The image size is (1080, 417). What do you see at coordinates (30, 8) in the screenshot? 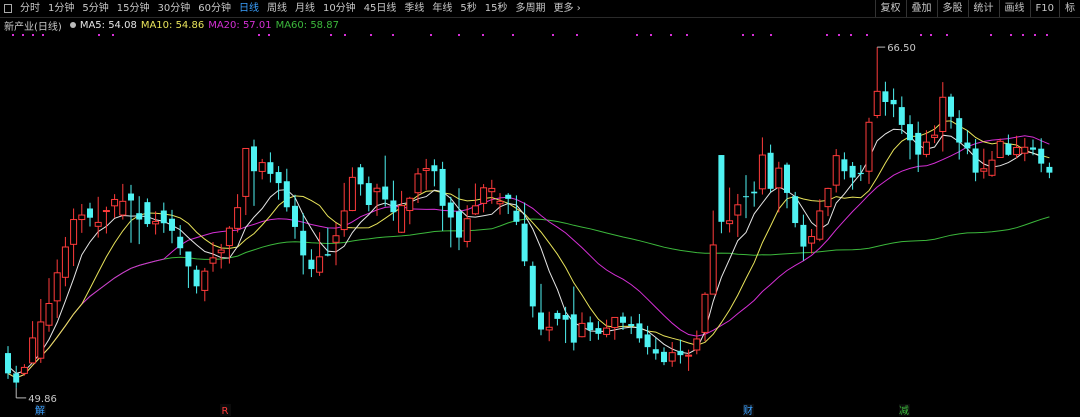
I see `tab-period-0: 分时` at bounding box center [30, 8].